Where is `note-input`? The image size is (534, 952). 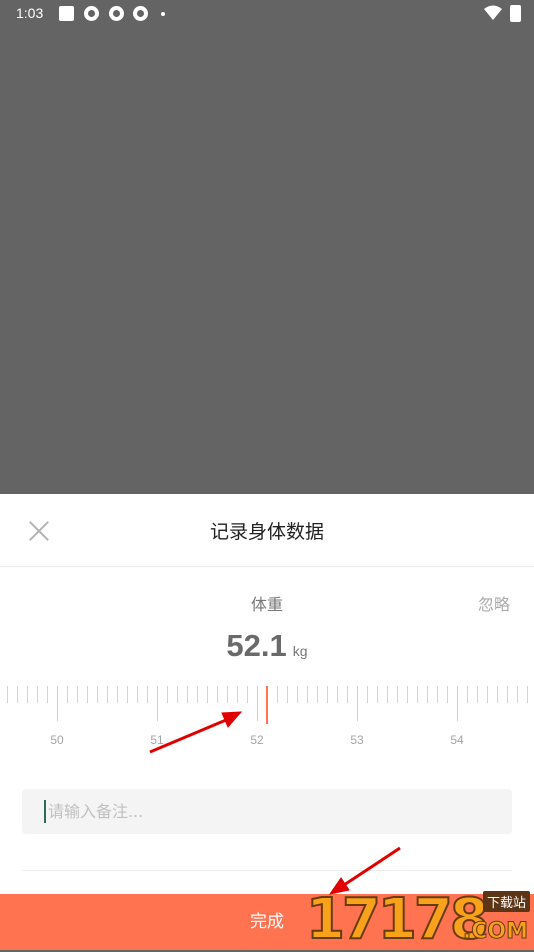 note-input is located at coordinates (267, 811).